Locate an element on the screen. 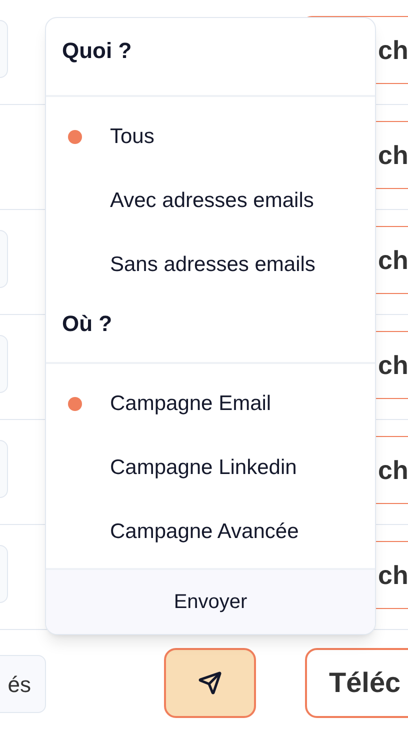  menu-option: Campagne Email is located at coordinates (191, 404).